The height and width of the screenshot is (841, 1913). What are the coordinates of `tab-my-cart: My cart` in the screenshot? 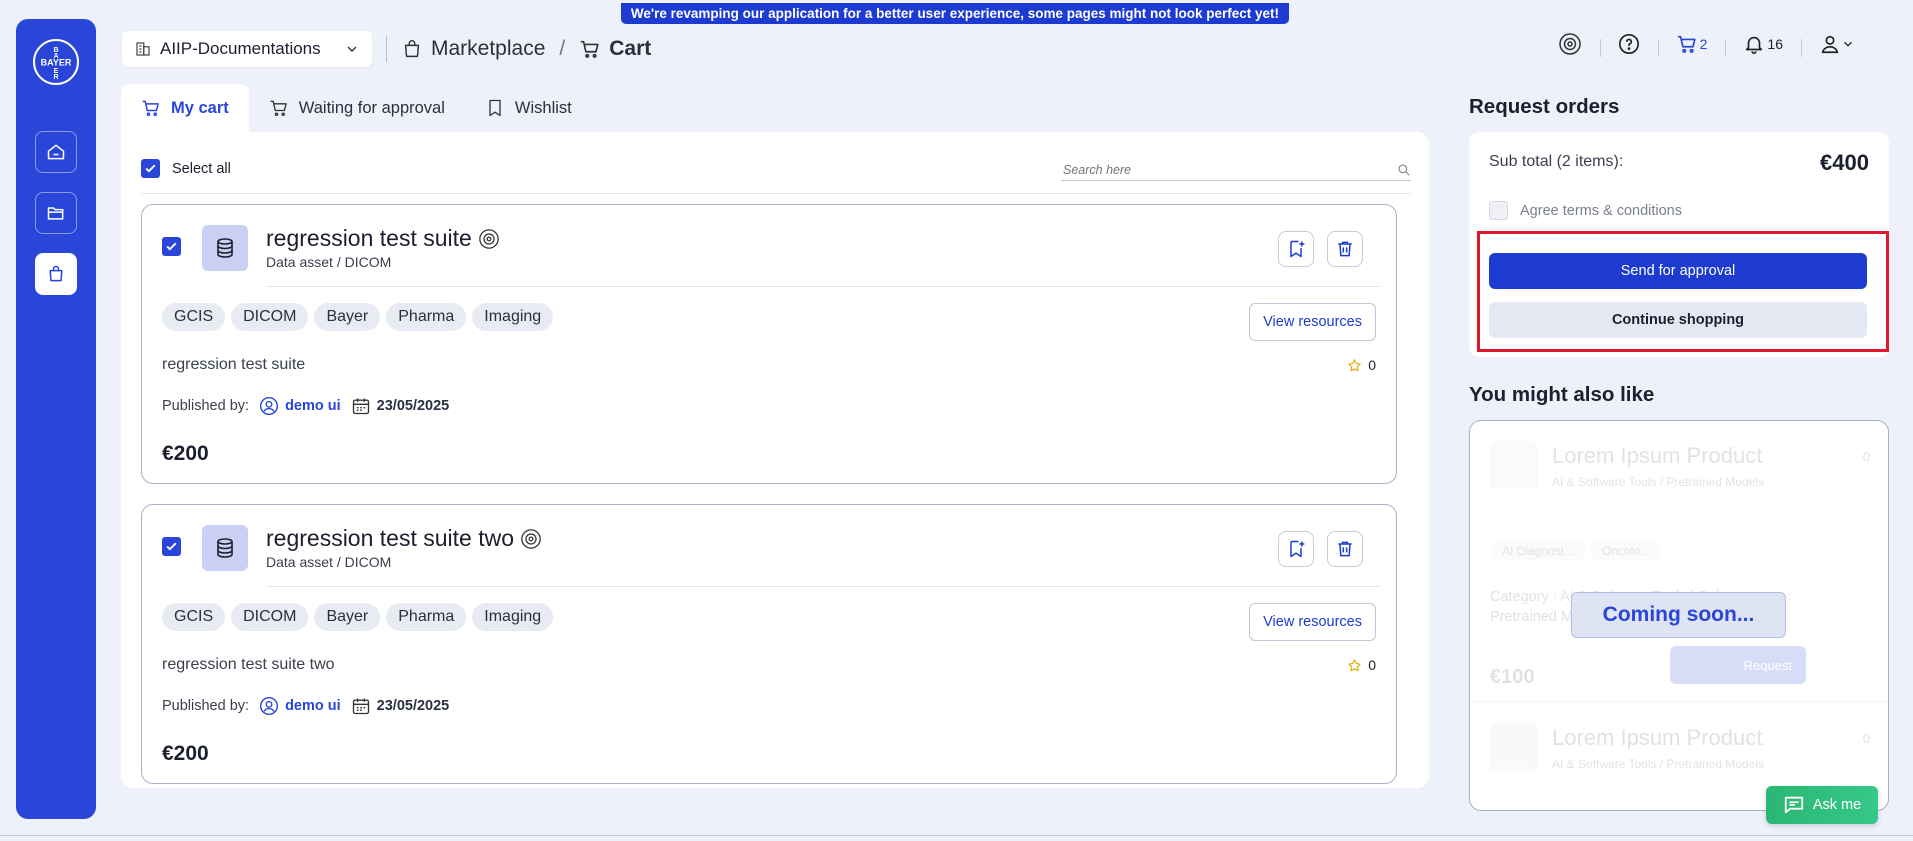 It's located at (185, 108).